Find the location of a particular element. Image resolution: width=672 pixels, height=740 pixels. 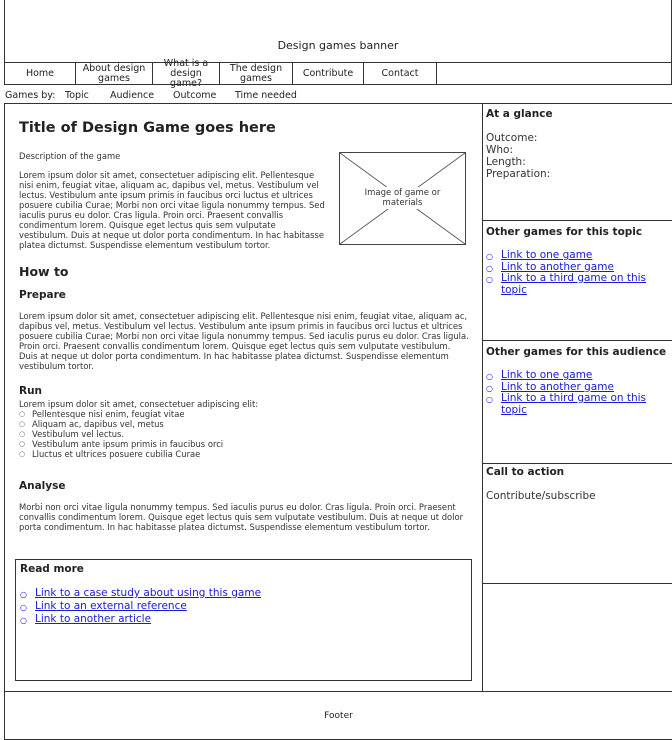

nav-about-design-games: About design games is located at coordinates (114, 73).